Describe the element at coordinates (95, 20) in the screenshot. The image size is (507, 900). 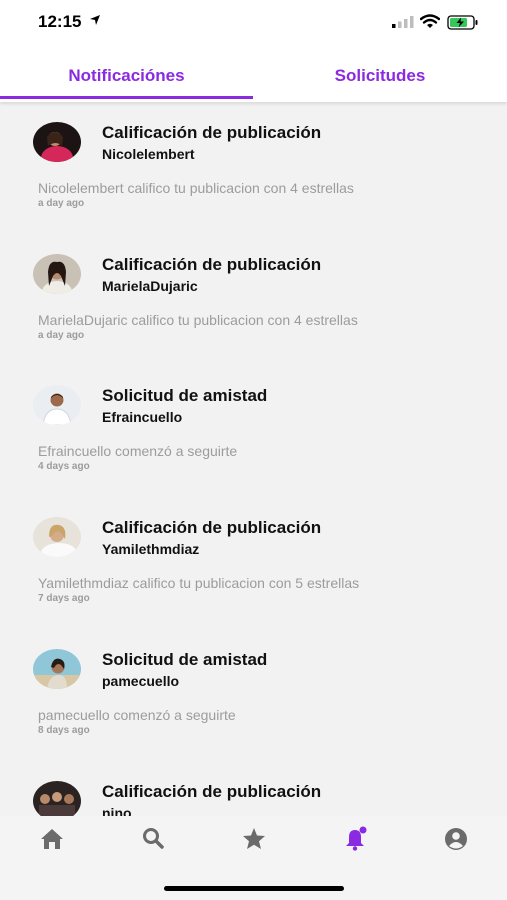
I see `location-arrow-icon` at that location.